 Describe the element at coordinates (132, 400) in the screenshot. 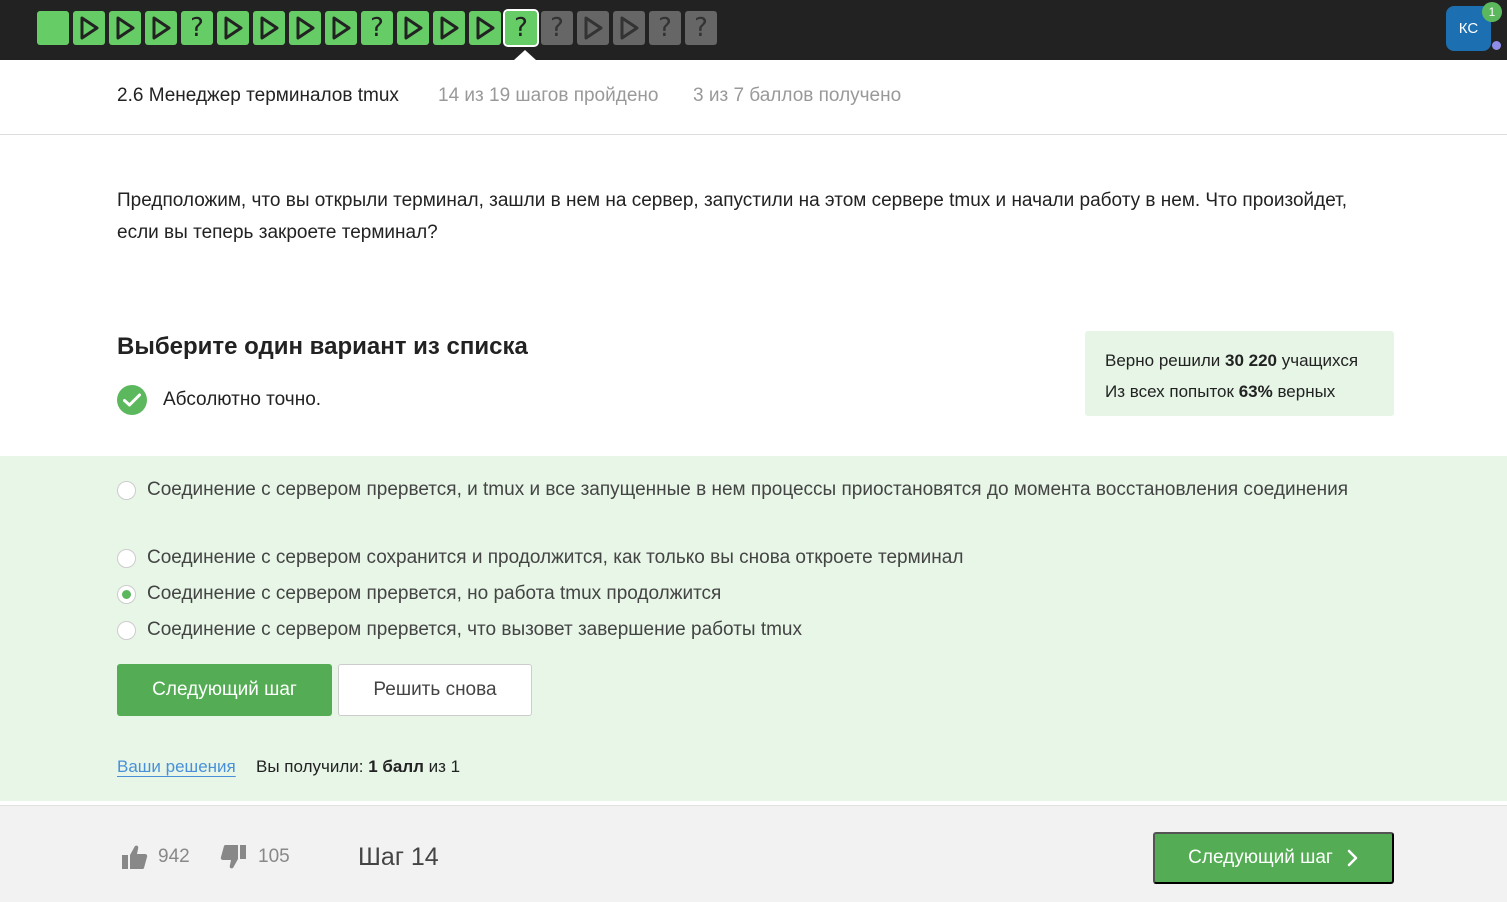

I see `check-icon` at that location.